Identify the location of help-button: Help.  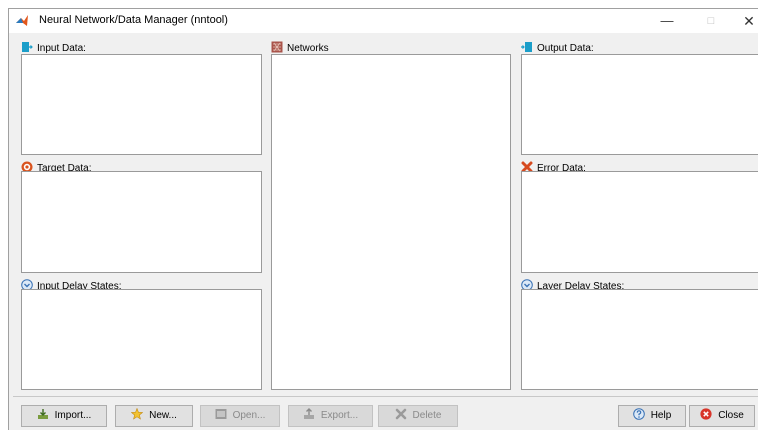
(652, 416).